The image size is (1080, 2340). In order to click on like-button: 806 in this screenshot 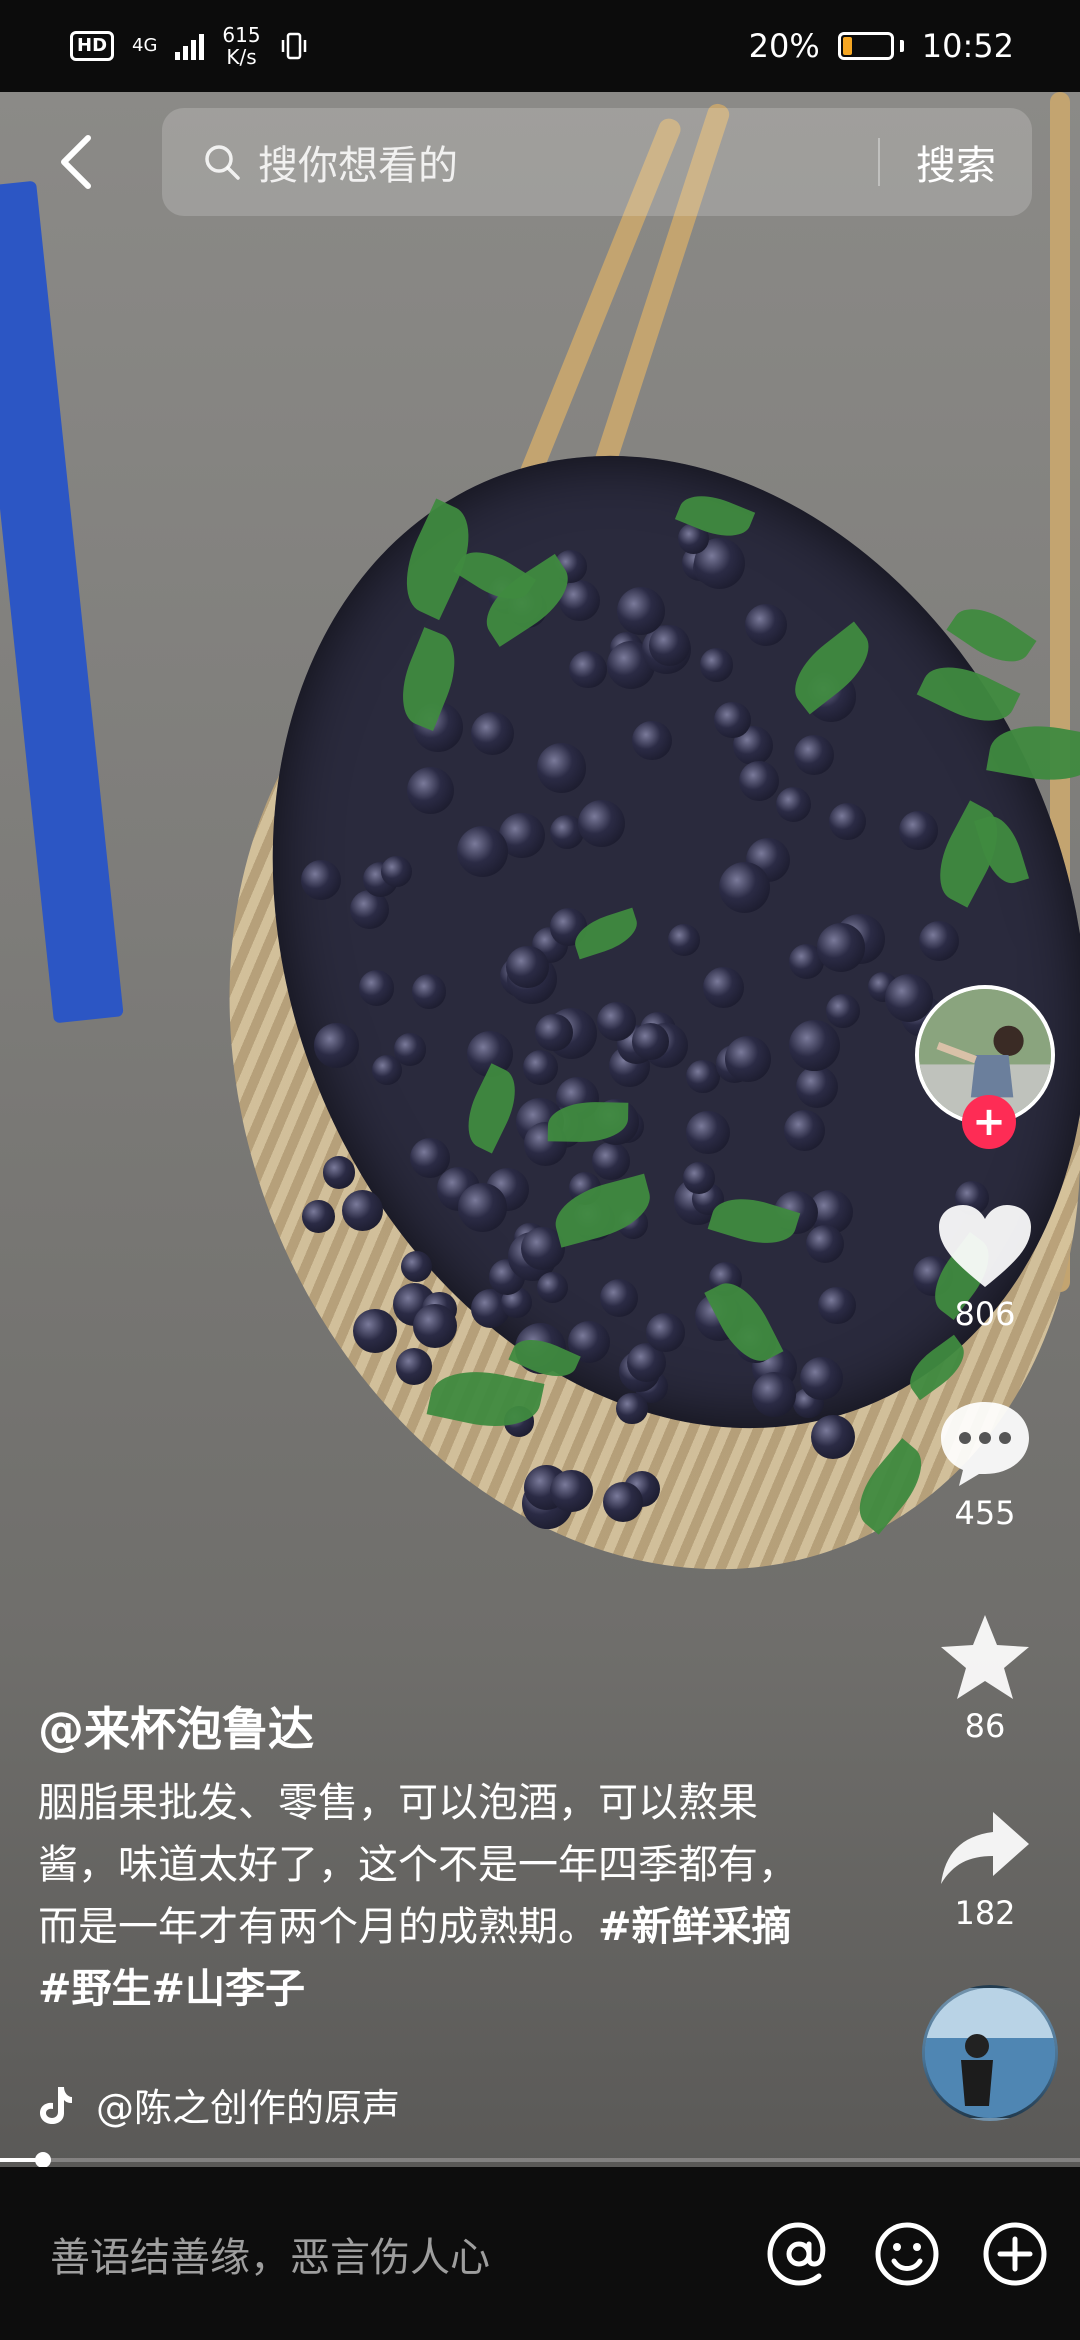, I will do `click(985, 1268)`.